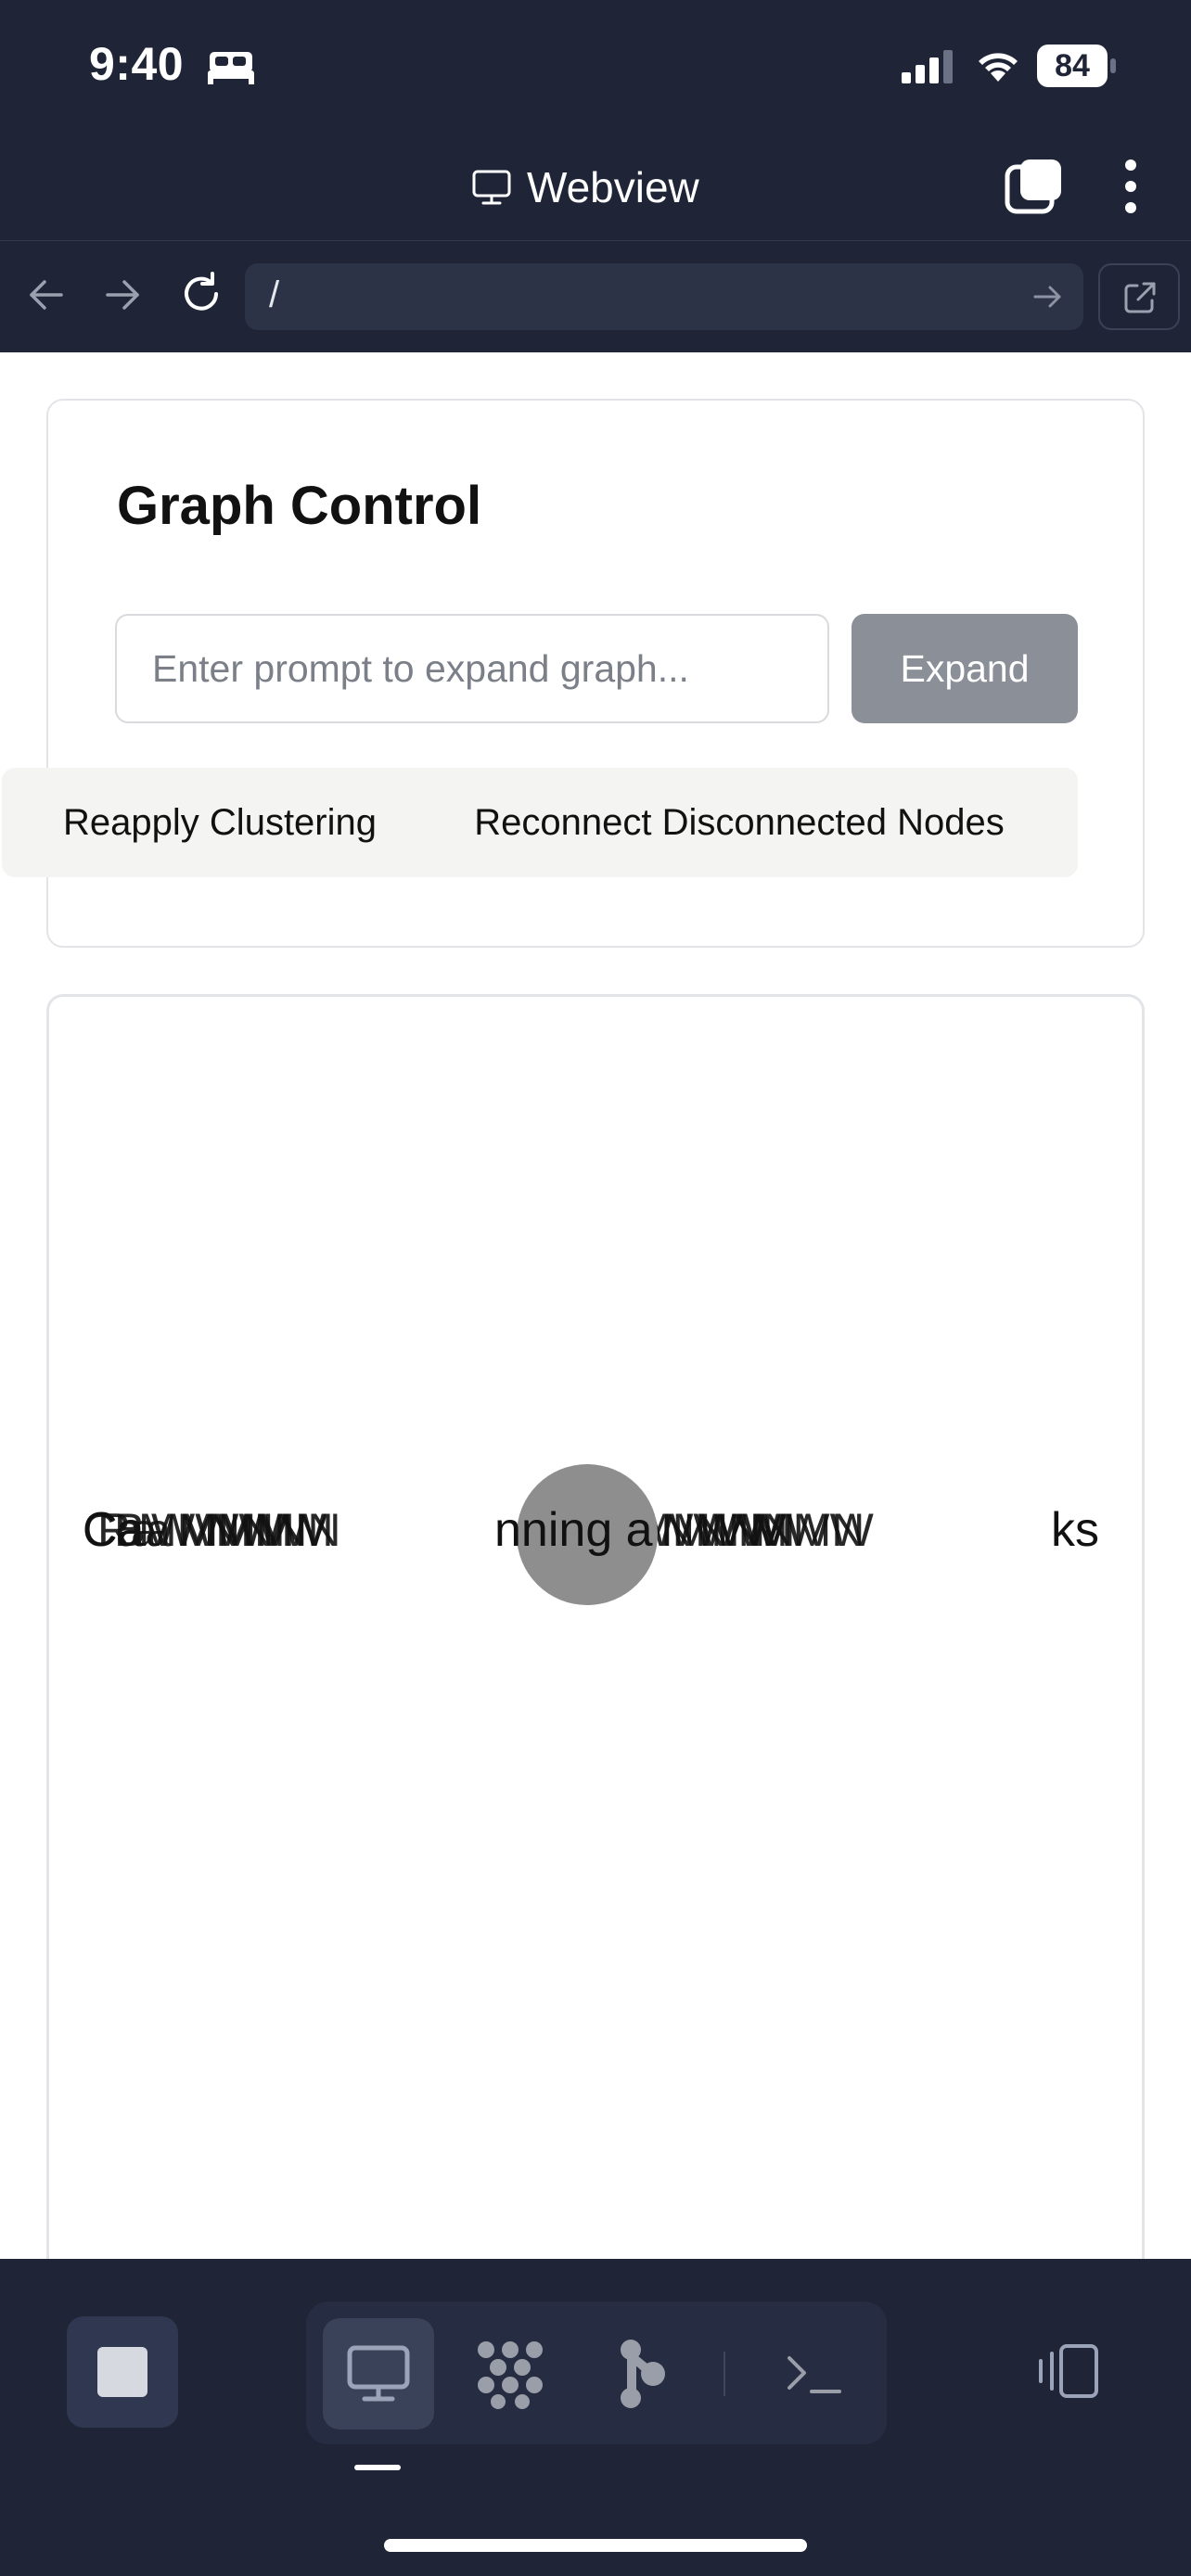 Image resolution: width=1191 pixels, height=2576 pixels. What do you see at coordinates (231, 68) in the screenshot?
I see `bed-icon` at bounding box center [231, 68].